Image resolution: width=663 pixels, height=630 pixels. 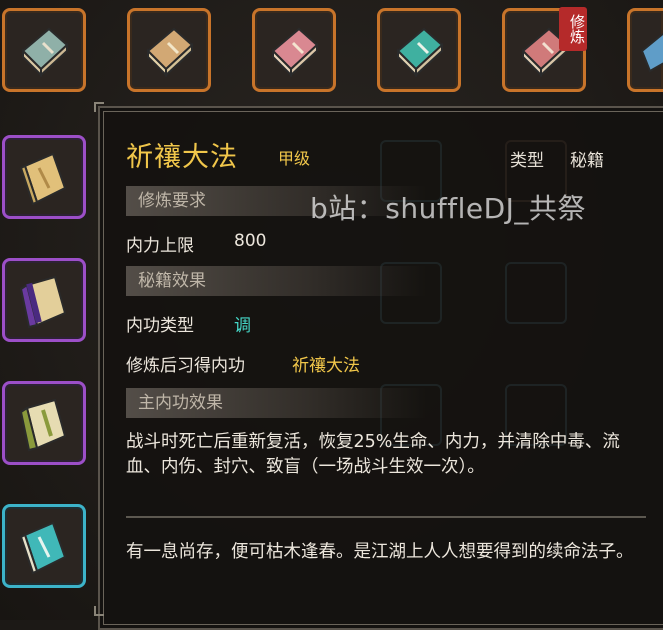 What do you see at coordinates (160, 246) in the screenshot?
I see `requirement-label: 内力上限` at bounding box center [160, 246].